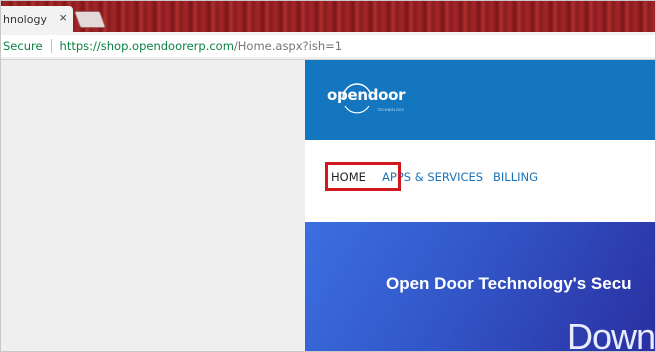 This screenshot has height=352, width=656. Describe the element at coordinates (391, 110) in the screenshot. I see `logo-tagline: TECHNOLOGY` at that location.